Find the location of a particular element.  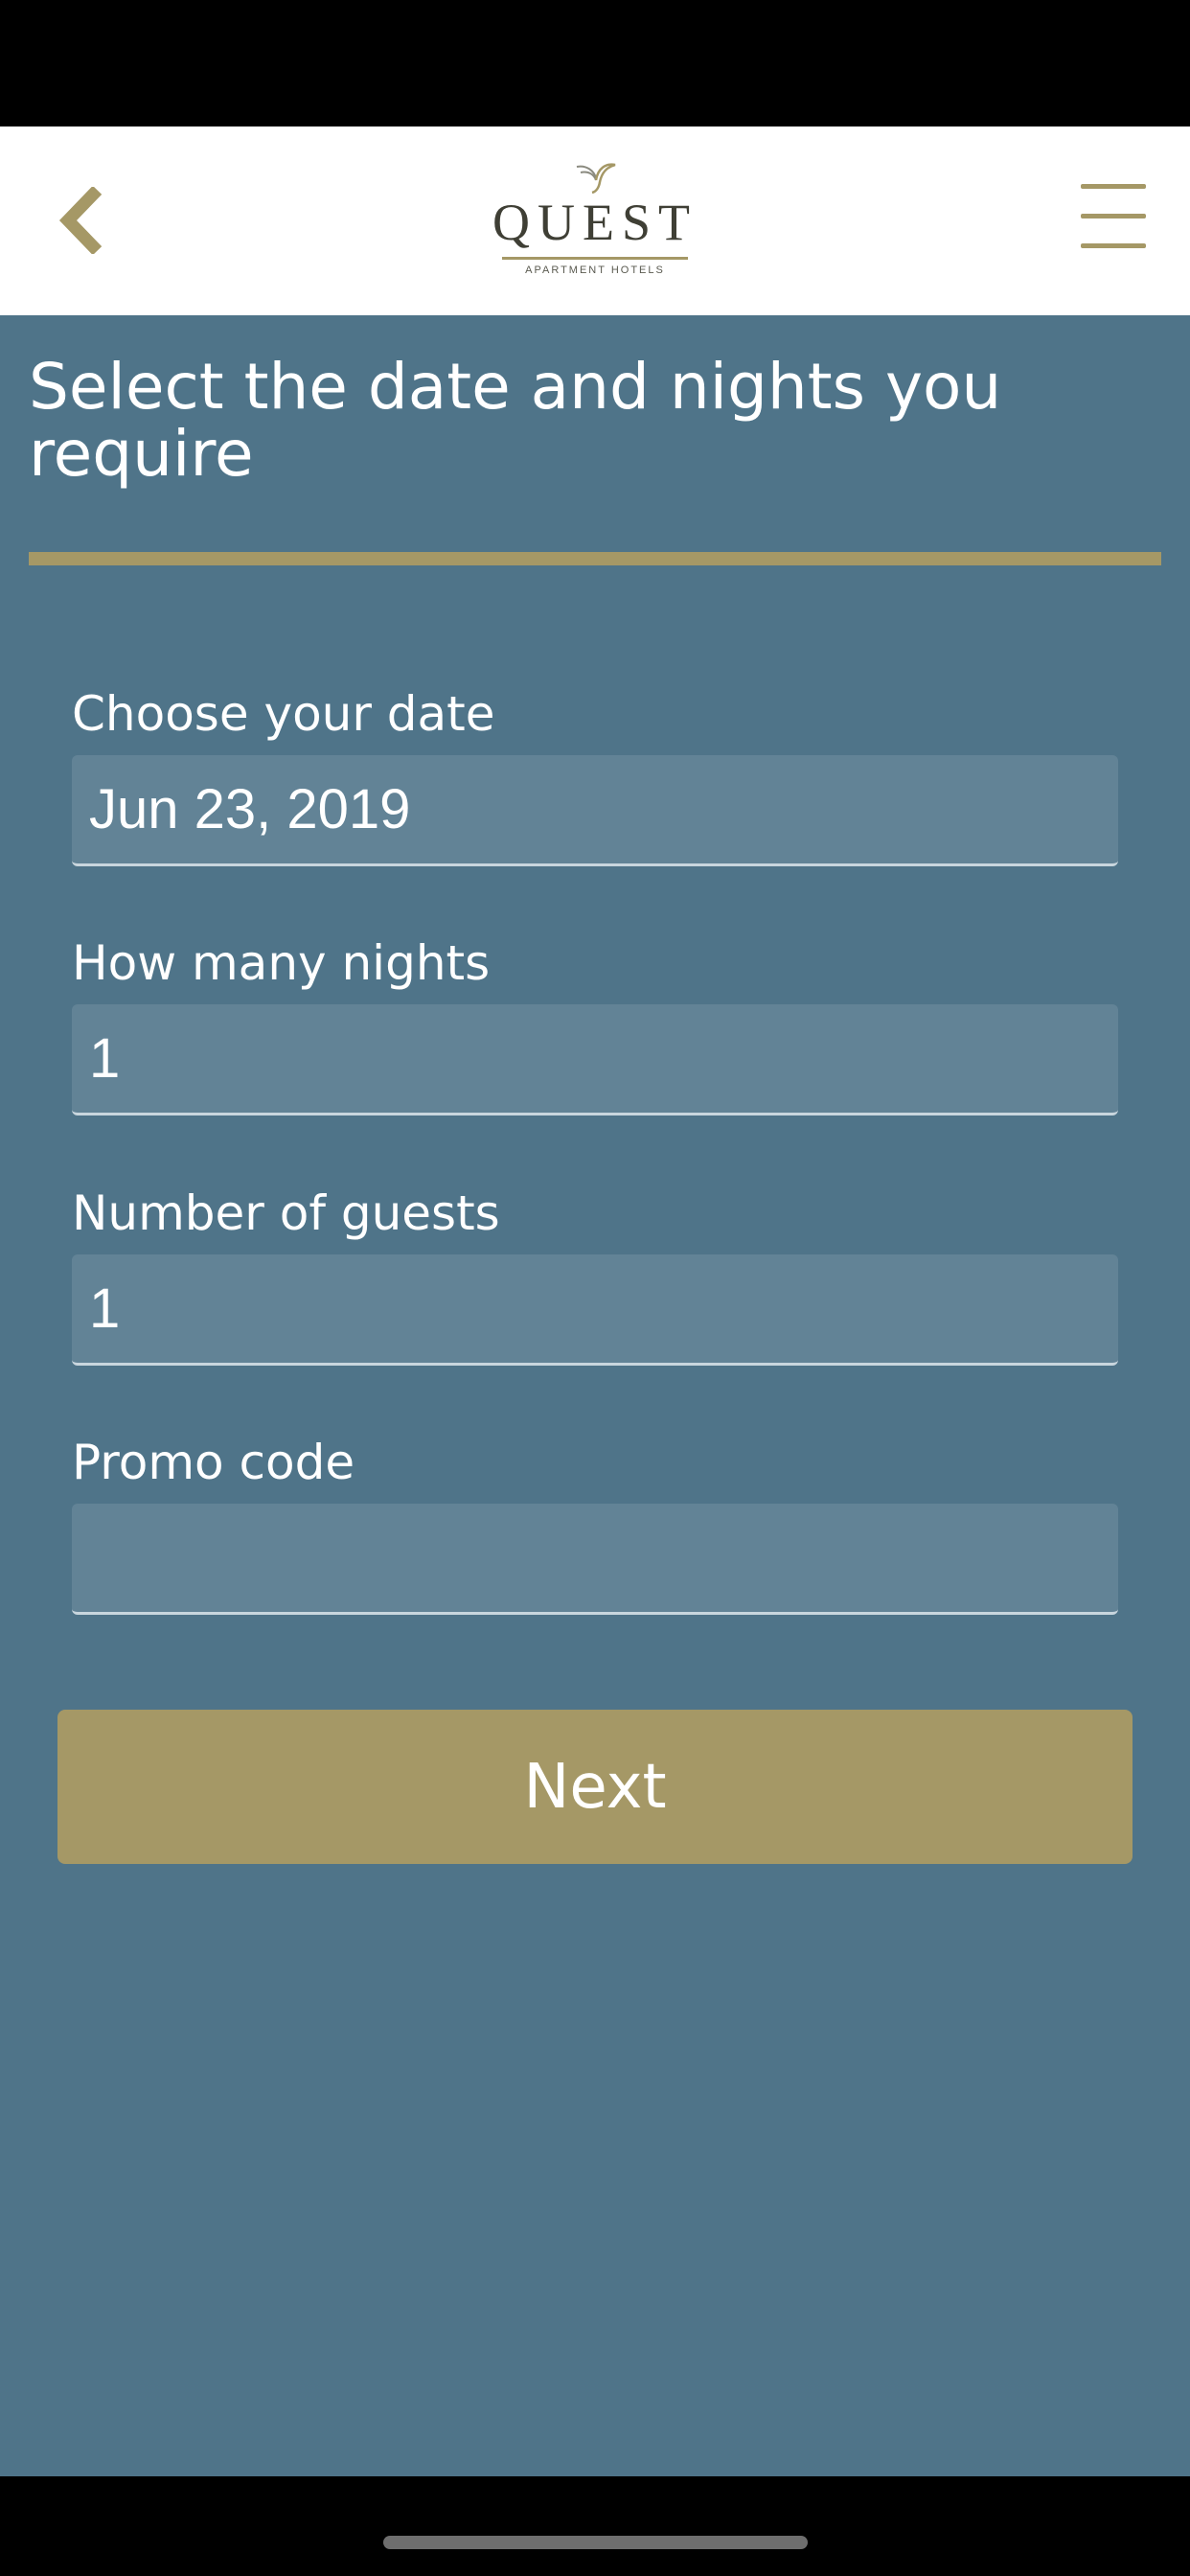

home-indicator-area is located at coordinates (595, 2526).